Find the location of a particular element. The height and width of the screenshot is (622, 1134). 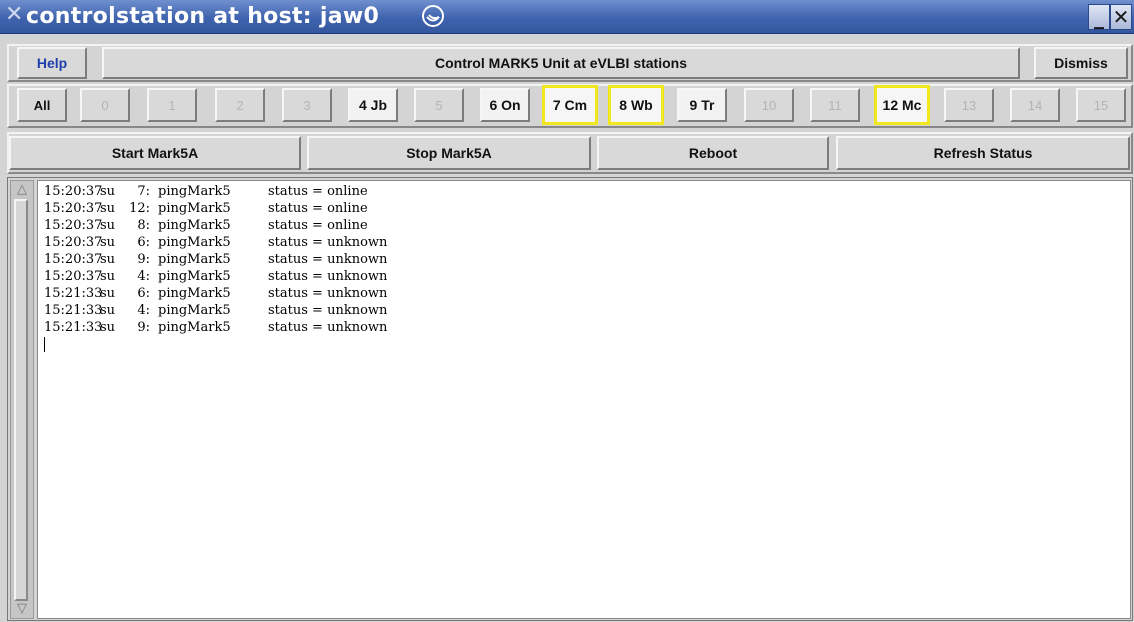

unit-button-2: 2 is located at coordinates (240, 105).